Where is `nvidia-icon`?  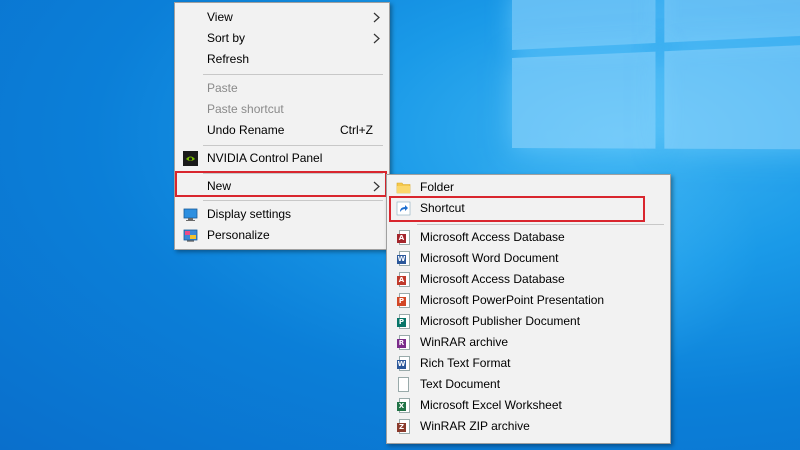
nvidia-icon is located at coordinates (190, 158).